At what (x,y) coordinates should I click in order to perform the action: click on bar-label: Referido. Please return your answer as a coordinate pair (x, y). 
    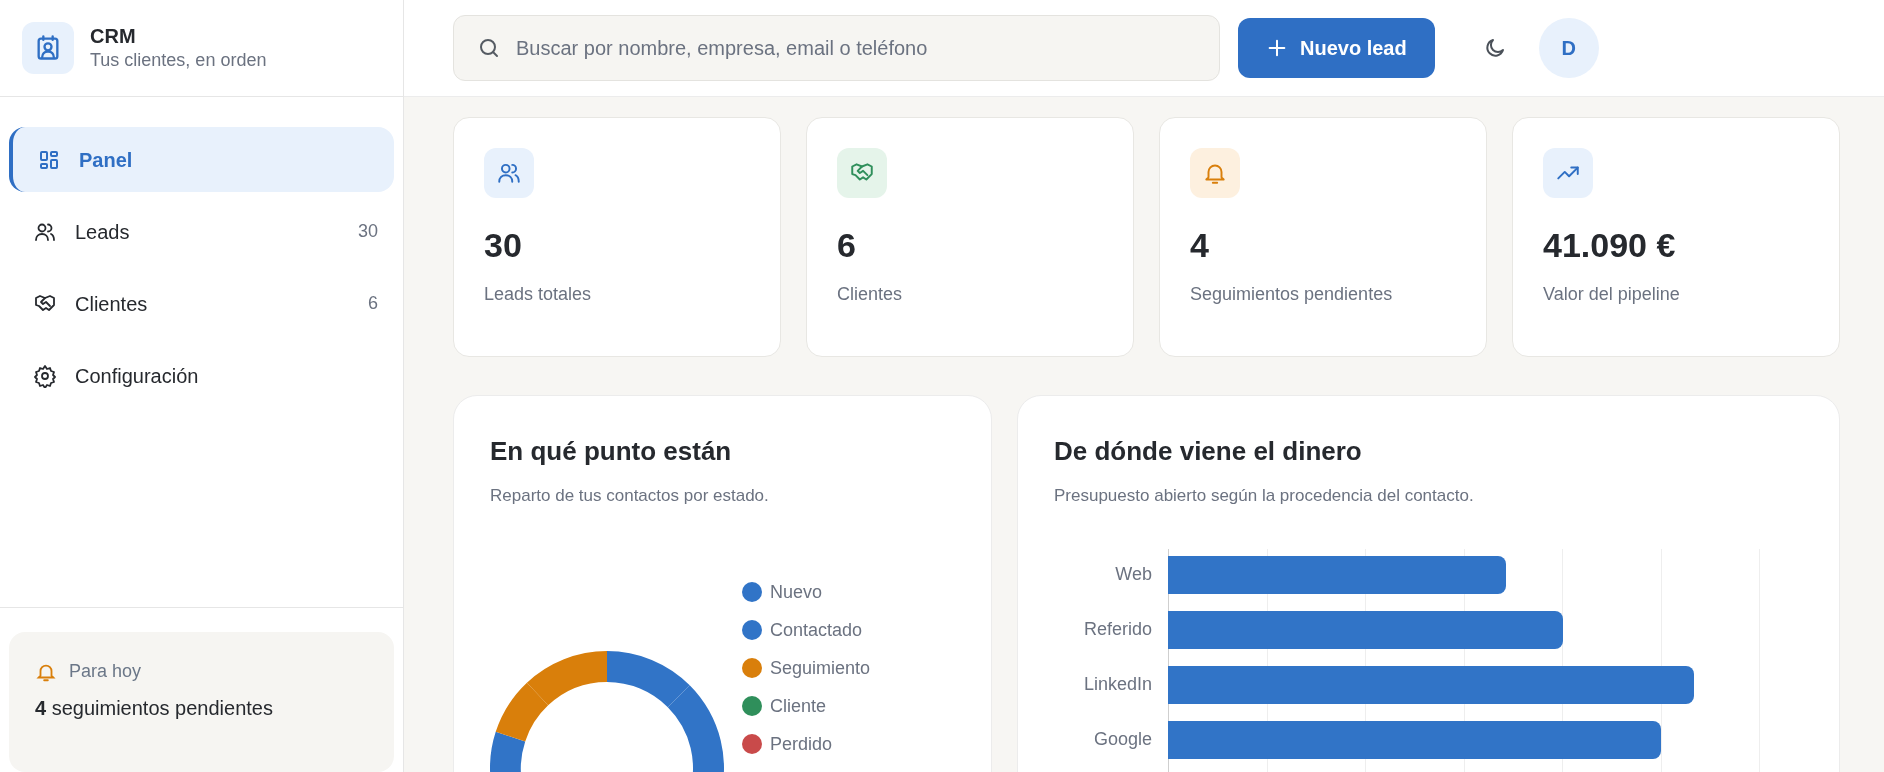
    Looking at the image, I should click on (1117, 629).